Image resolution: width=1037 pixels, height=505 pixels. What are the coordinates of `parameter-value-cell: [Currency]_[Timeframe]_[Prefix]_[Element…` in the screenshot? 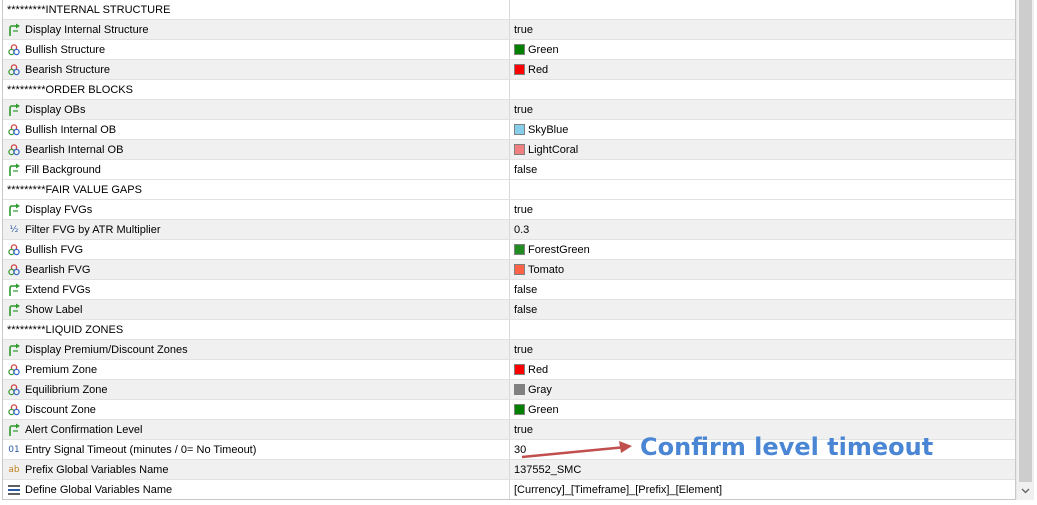 It's located at (762, 489).